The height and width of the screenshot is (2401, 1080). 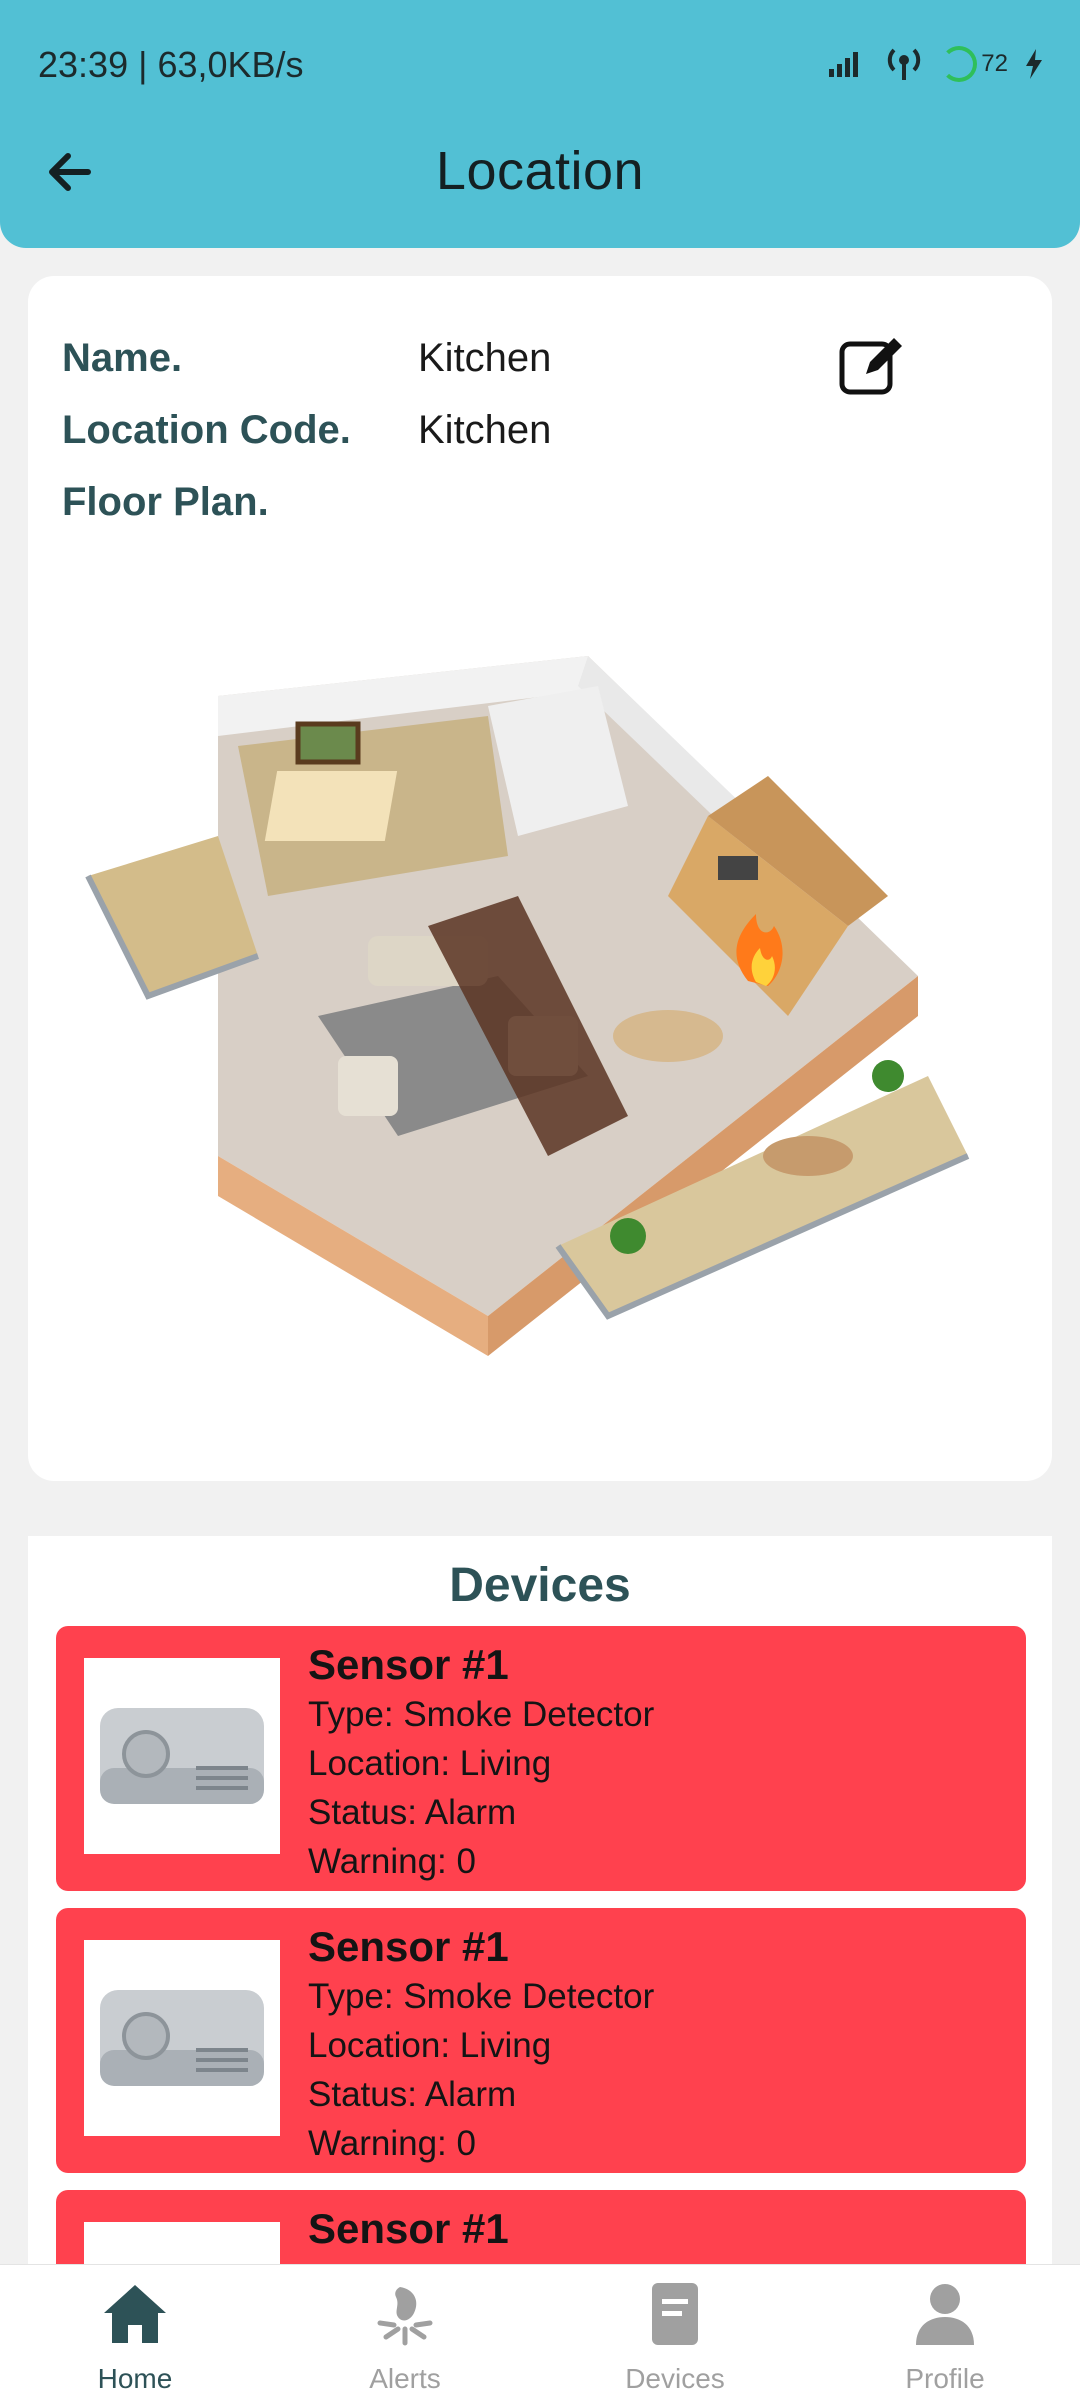 I want to click on nav-alerts-label: Alerts, so click(x=405, y=2378).